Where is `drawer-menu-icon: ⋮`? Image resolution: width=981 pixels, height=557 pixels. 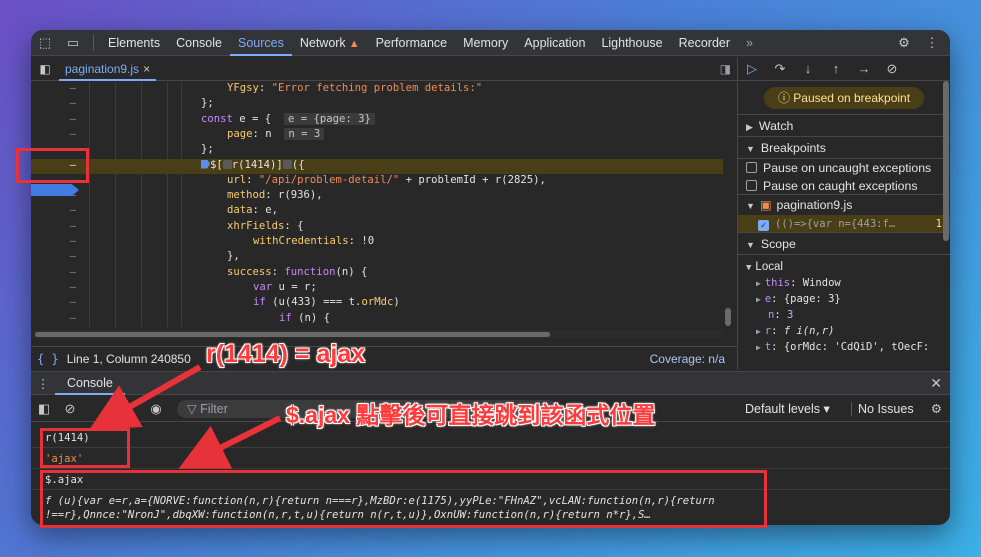
drawer-menu-icon: ⋮ is located at coordinates (43, 383).